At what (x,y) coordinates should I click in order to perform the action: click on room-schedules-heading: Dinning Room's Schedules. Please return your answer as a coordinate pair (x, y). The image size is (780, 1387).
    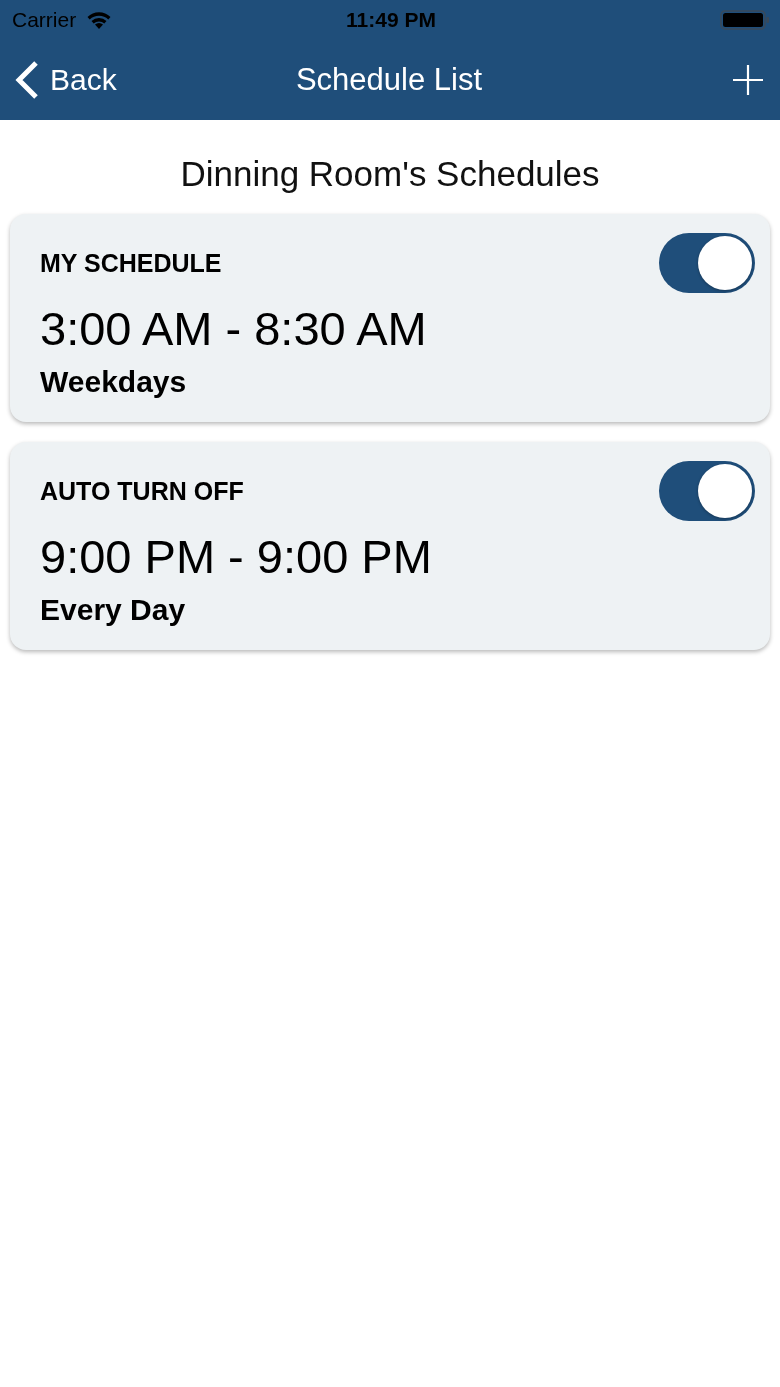
    Looking at the image, I should click on (390, 174).